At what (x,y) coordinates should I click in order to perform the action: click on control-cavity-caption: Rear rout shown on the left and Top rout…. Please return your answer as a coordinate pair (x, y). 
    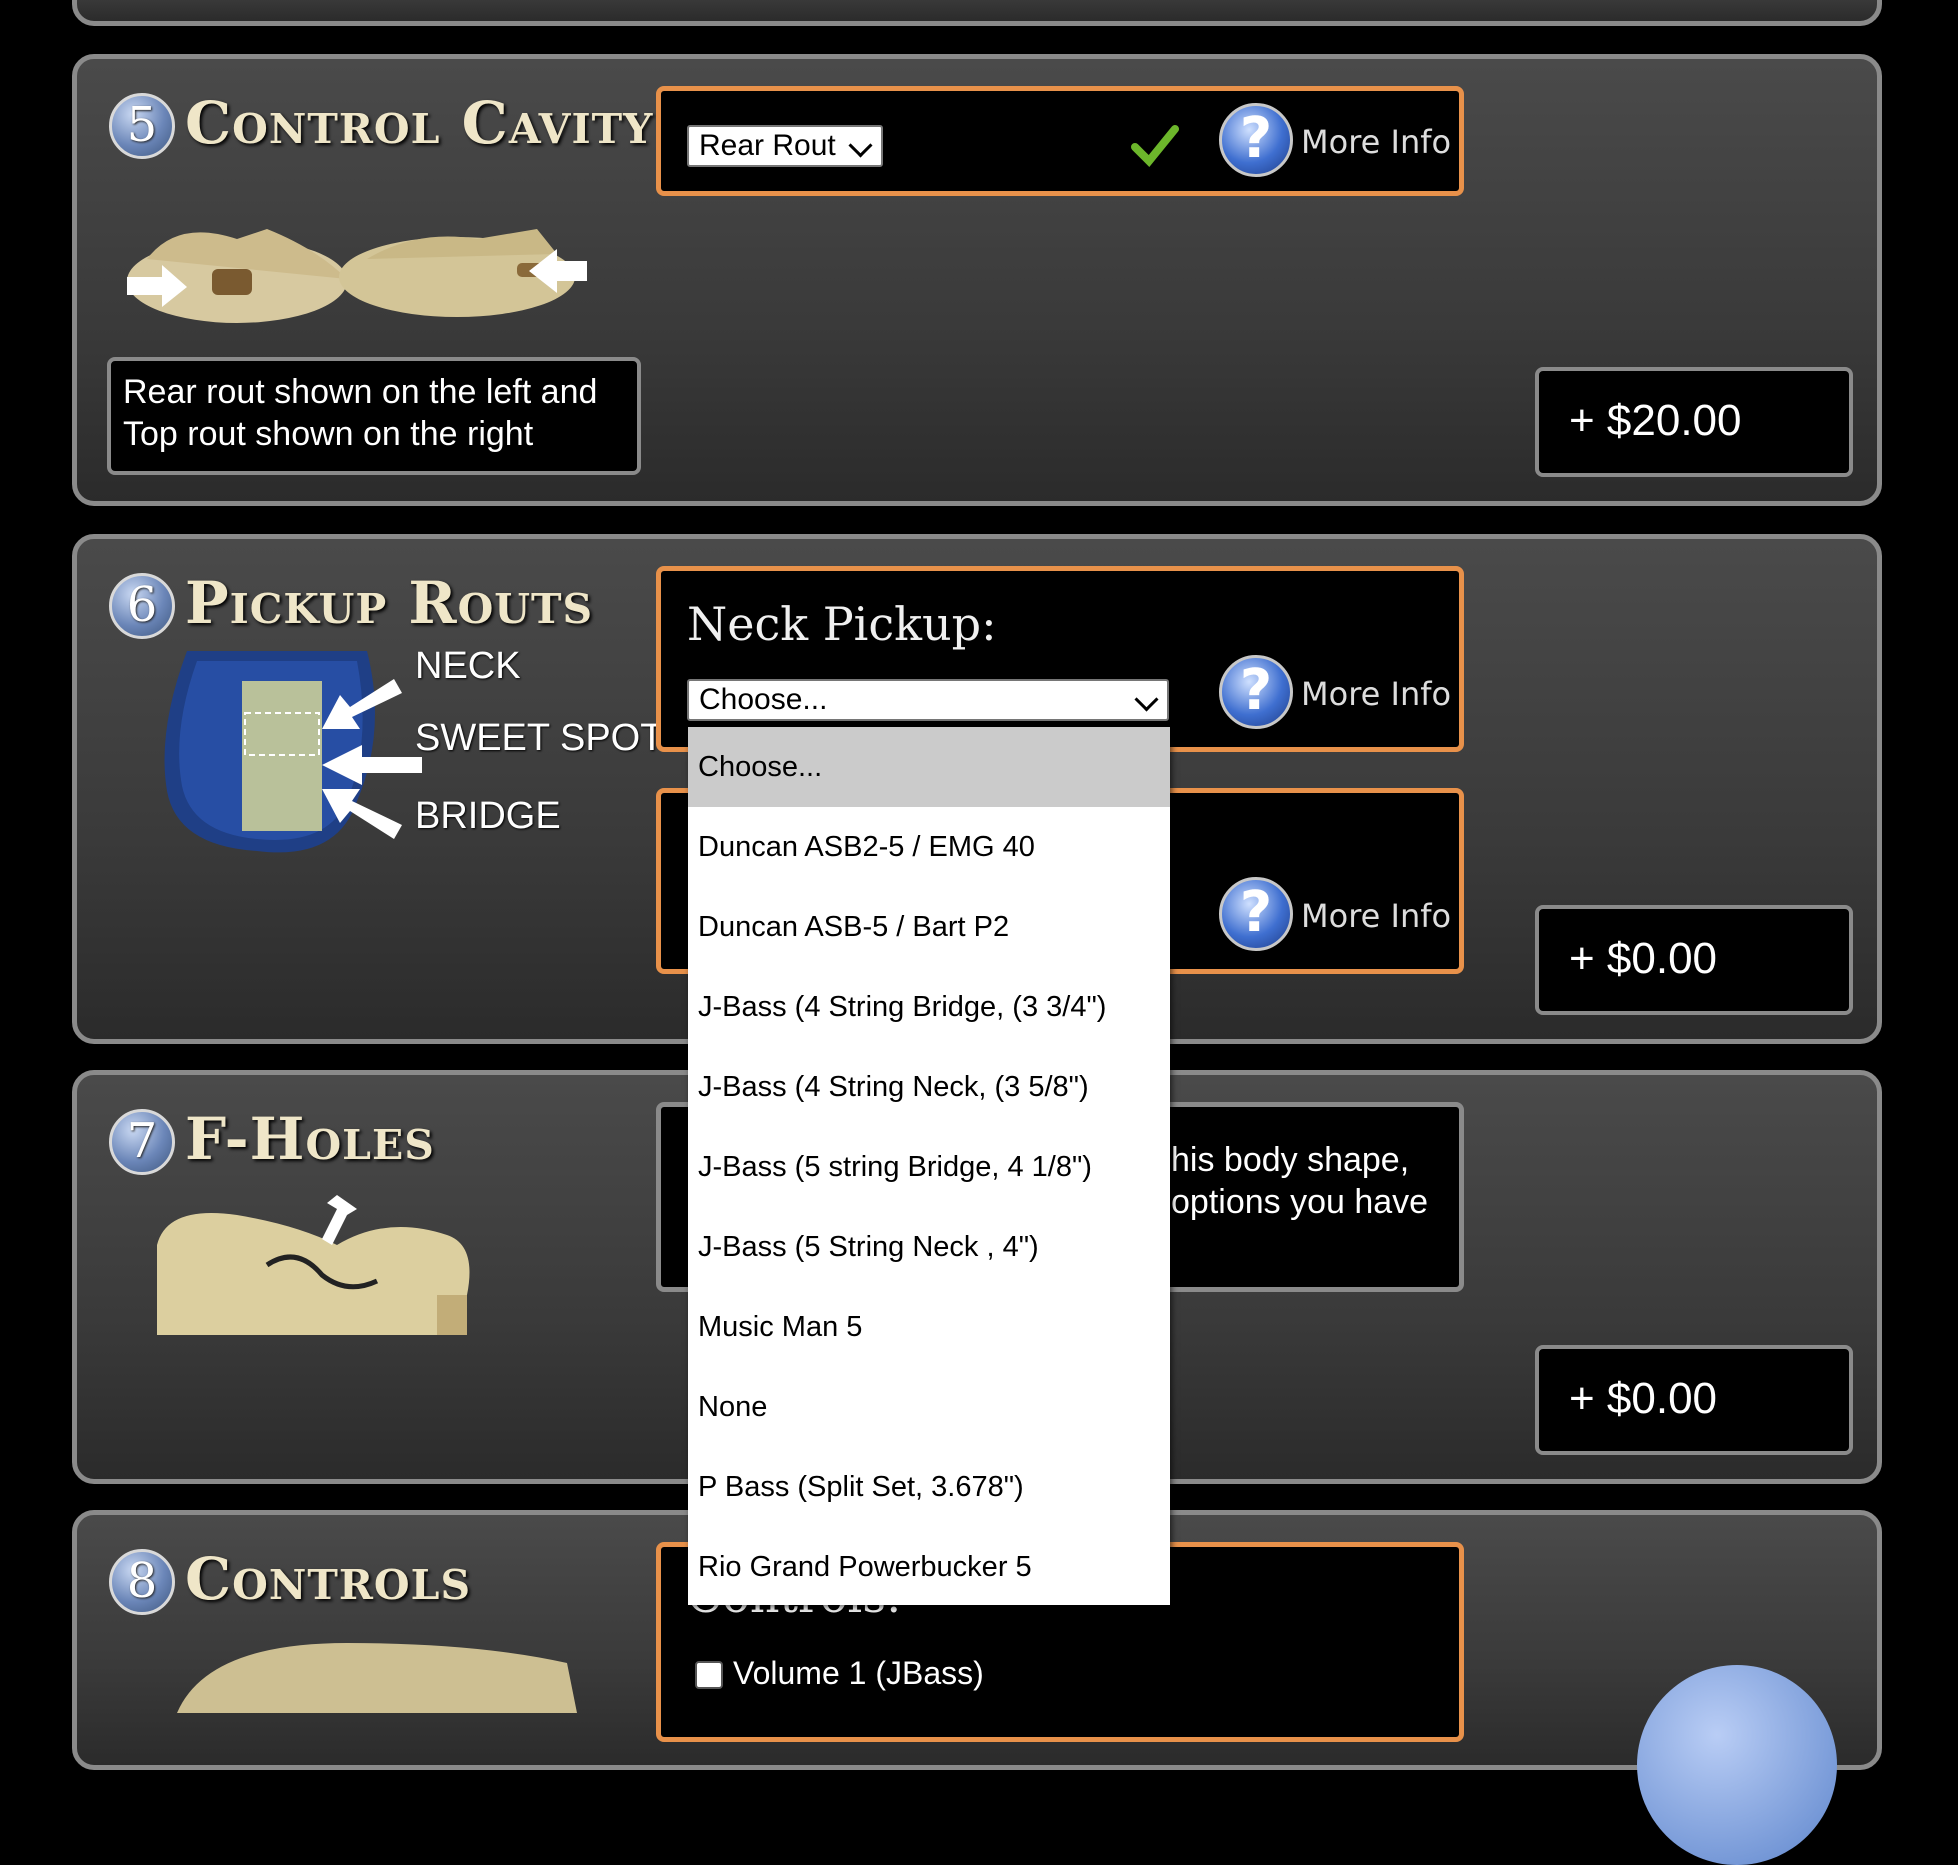
    Looking at the image, I should click on (374, 416).